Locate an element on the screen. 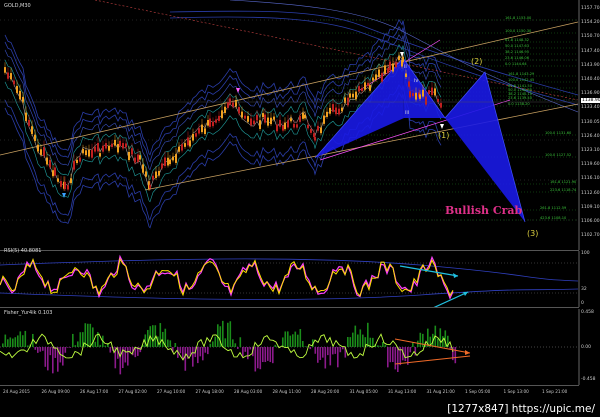 The height and width of the screenshot is (417, 600). rsi-indicator-pane: RSI(5) 40.8081 100 32 0 is located at coordinates (300, 277).